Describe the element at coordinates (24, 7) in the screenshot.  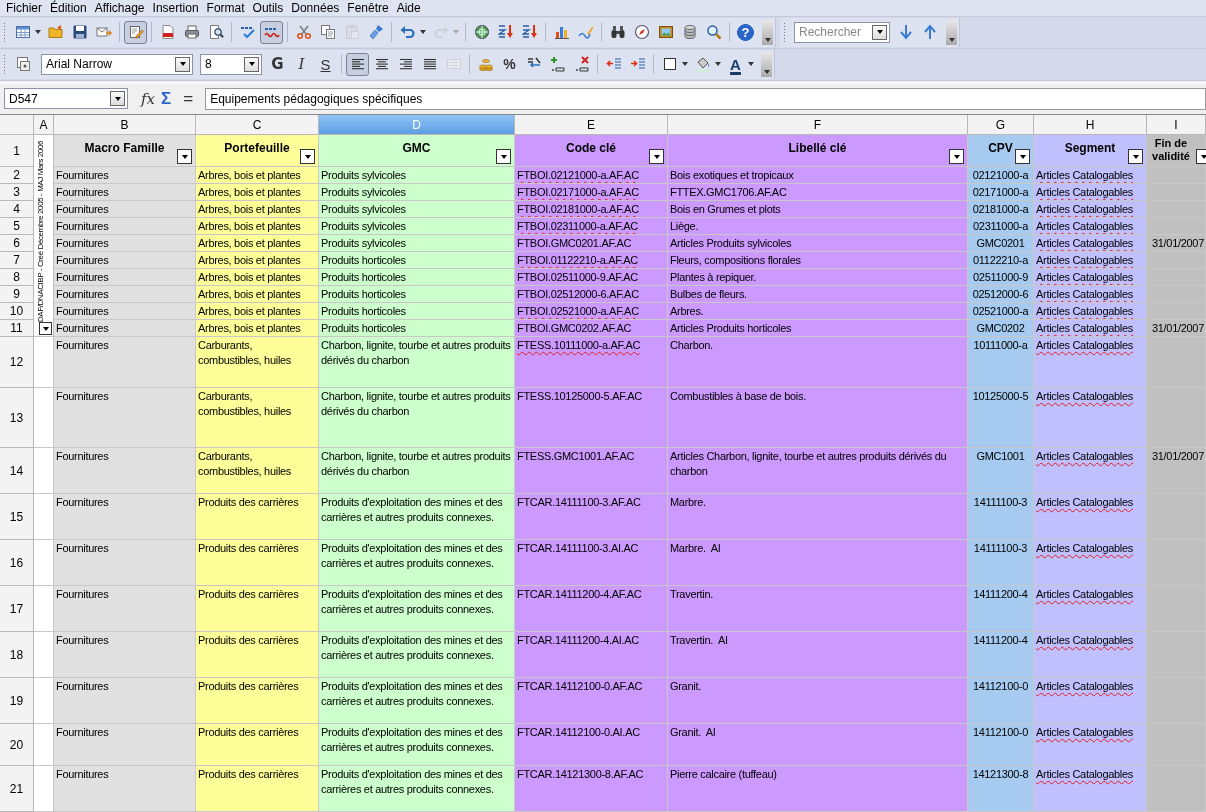
I see `menu-item: Fichier` at that location.